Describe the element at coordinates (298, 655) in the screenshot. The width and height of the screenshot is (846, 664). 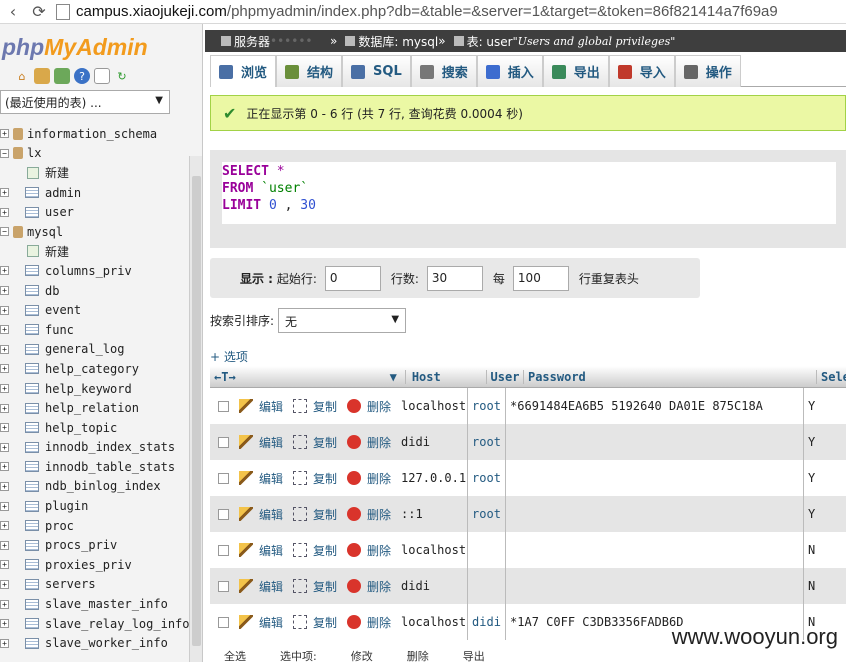
I see `bulk-action-1: 选中项:` at that location.